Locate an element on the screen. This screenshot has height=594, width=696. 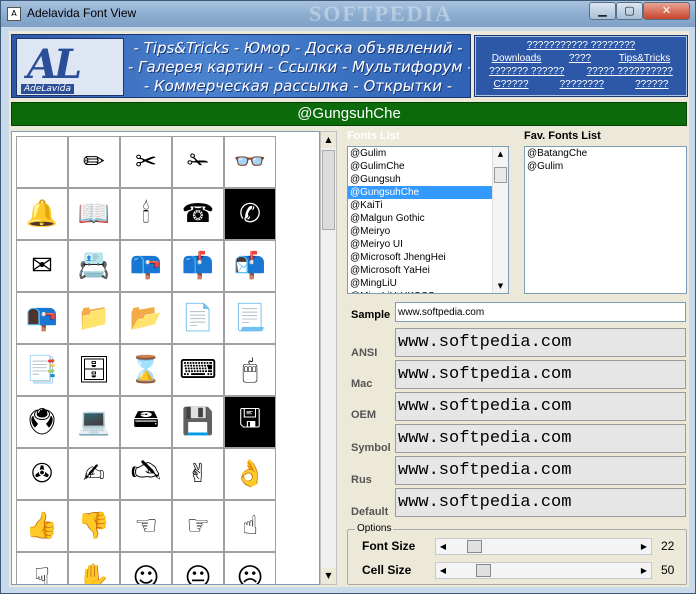
glyph-cell: 👍 is located at coordinates (42, 526).